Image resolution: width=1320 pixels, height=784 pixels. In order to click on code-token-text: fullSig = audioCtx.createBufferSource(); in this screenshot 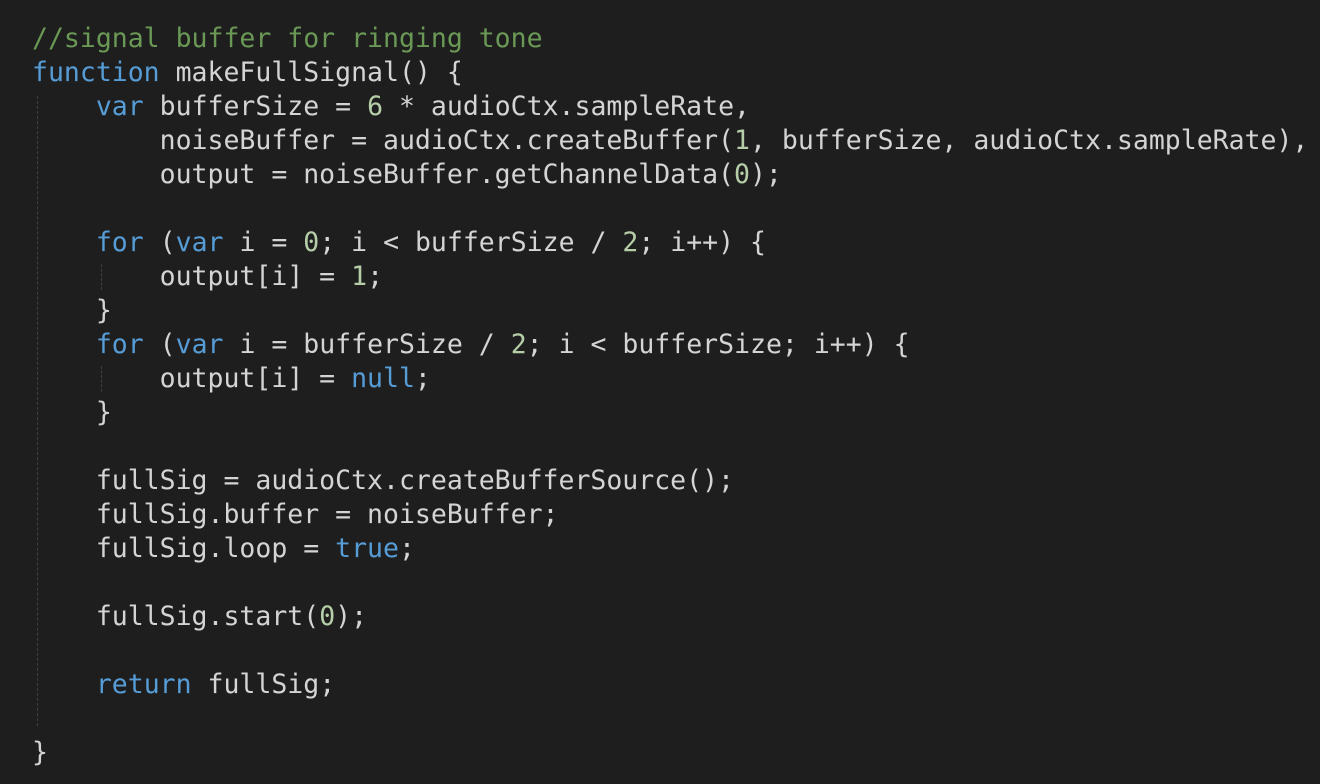, I will do `click(383, 480)`.